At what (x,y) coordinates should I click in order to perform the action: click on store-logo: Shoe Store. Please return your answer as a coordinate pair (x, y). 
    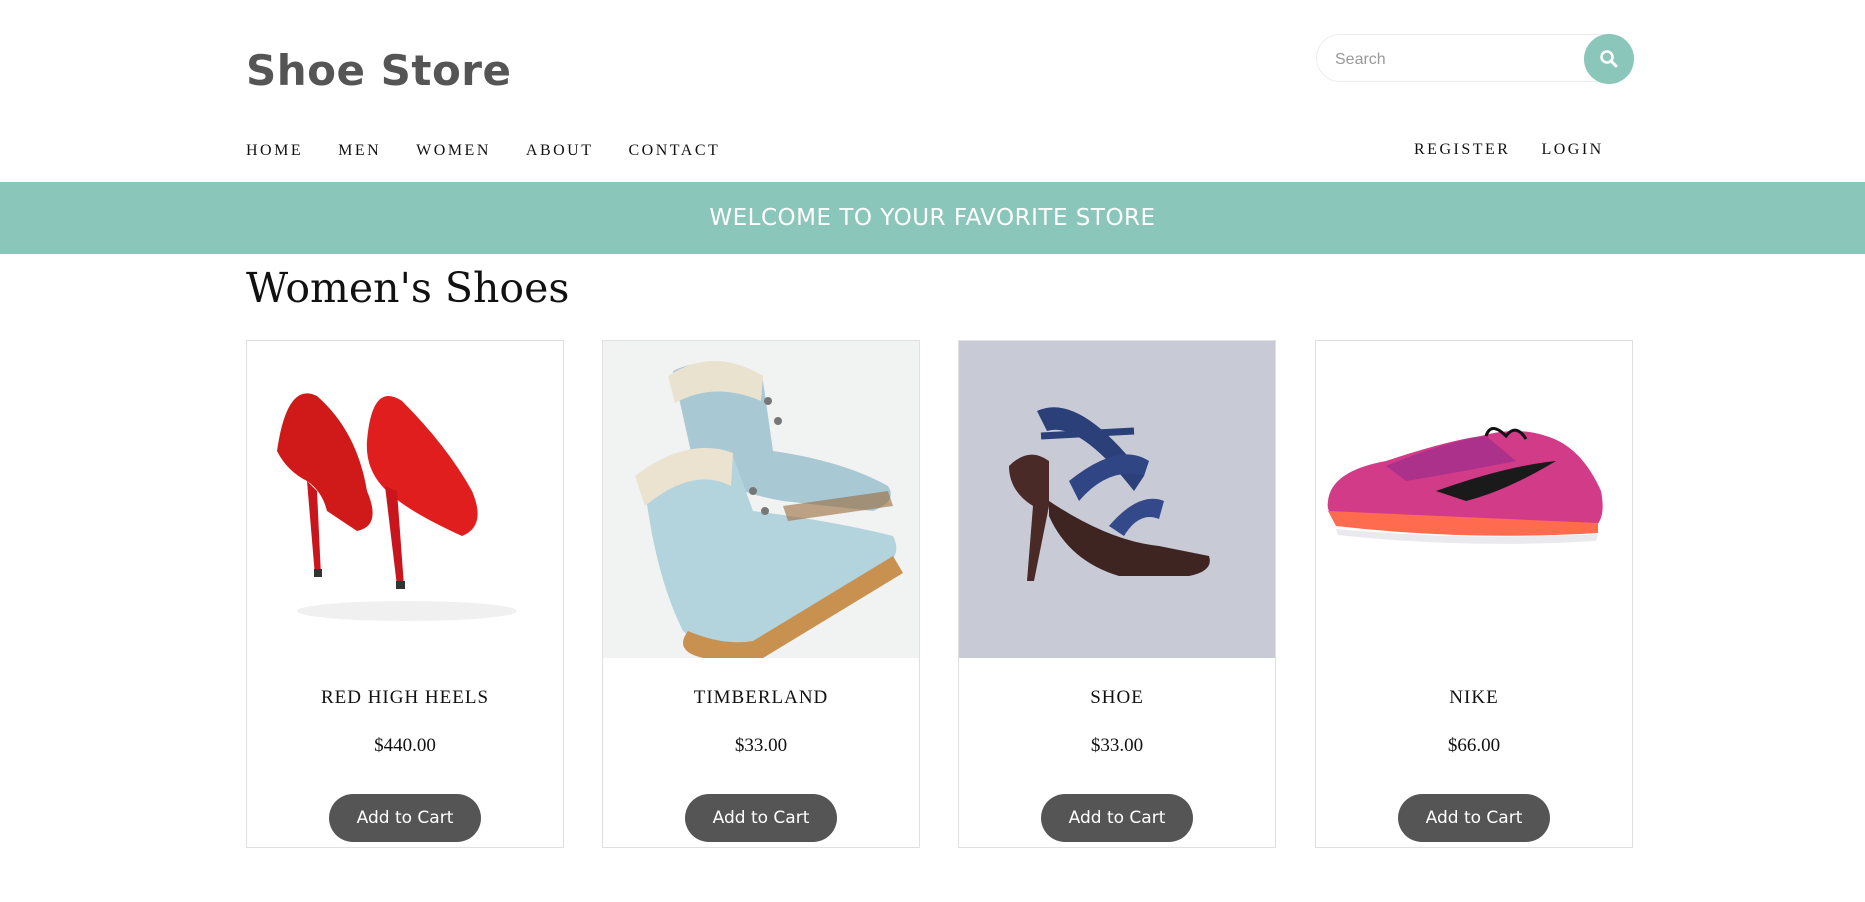
    Looking at the image, I should click on (379, 70).